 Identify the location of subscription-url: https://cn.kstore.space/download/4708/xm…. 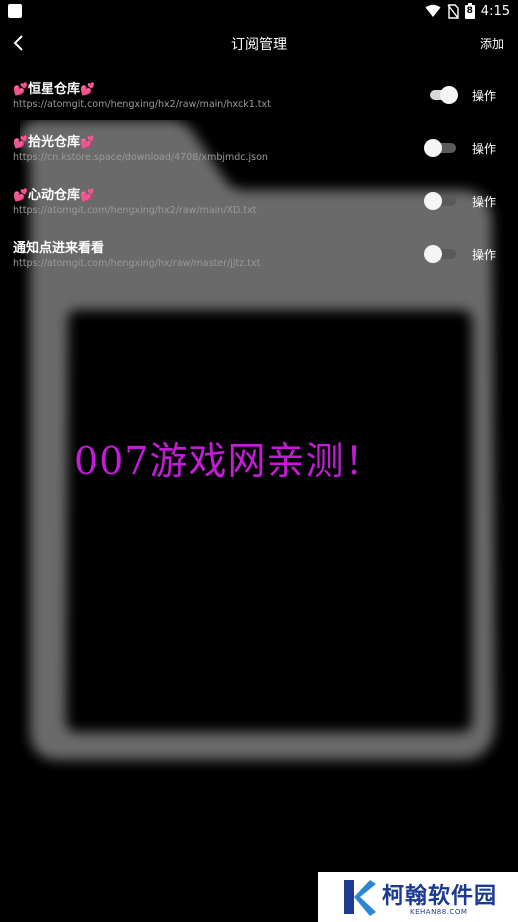
(140, 157).